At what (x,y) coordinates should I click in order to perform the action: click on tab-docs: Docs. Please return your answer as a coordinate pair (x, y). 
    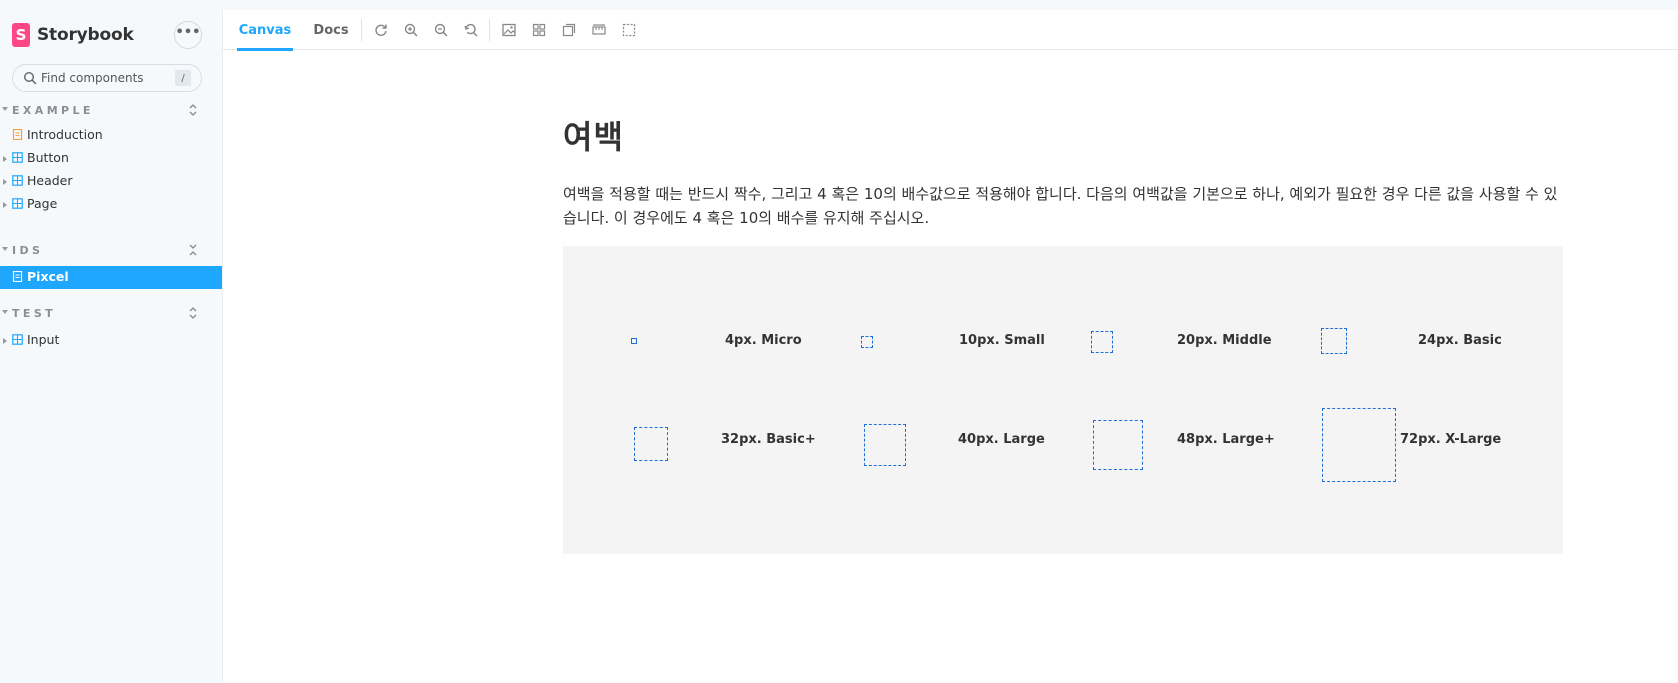
    Looking at the image, I should click on (331, 30).